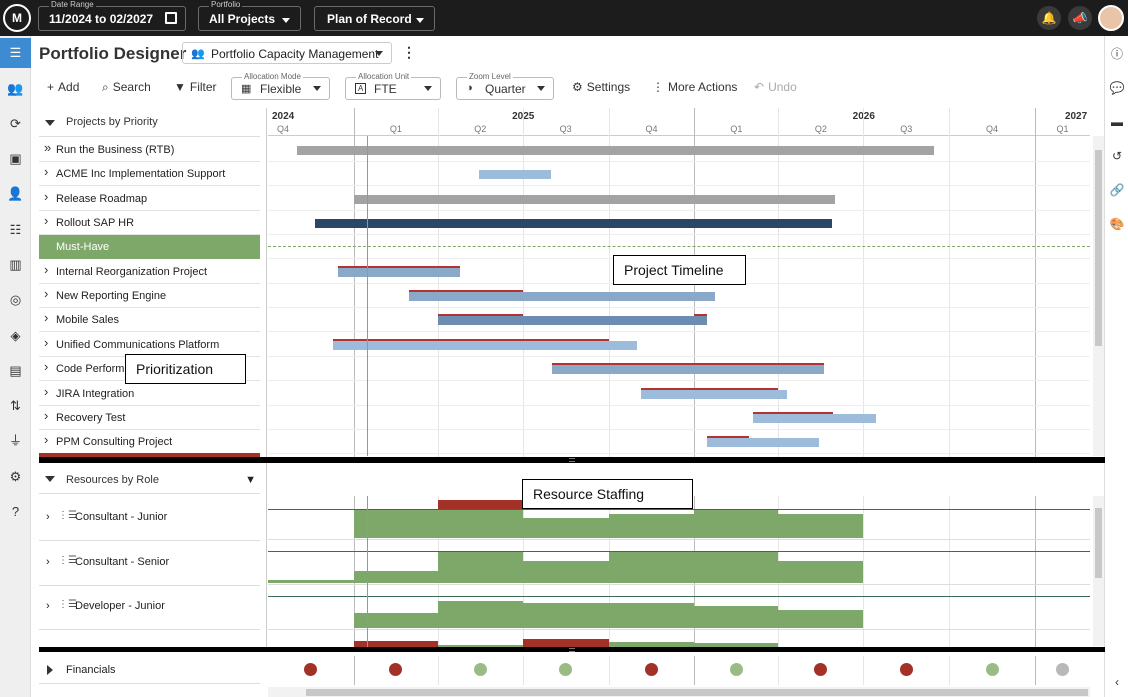 This screenshot has height=697, width=1128. Describe the element at coordinates (149, 223) in the screenshot. I see `project-row: › Rollout SAP HR` at that location.